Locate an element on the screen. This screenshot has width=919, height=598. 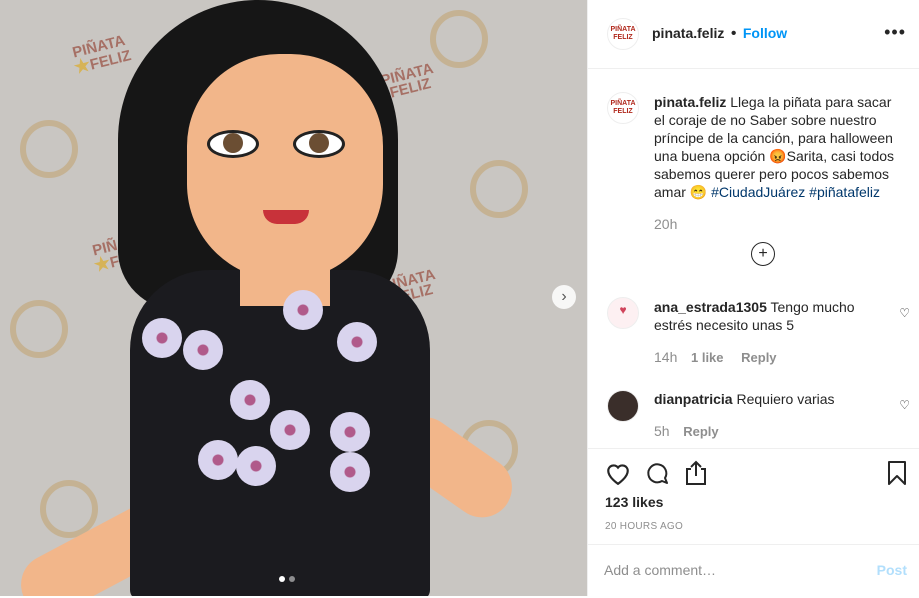
load-more-comments-icon: + is located at coordinates (763, 254).